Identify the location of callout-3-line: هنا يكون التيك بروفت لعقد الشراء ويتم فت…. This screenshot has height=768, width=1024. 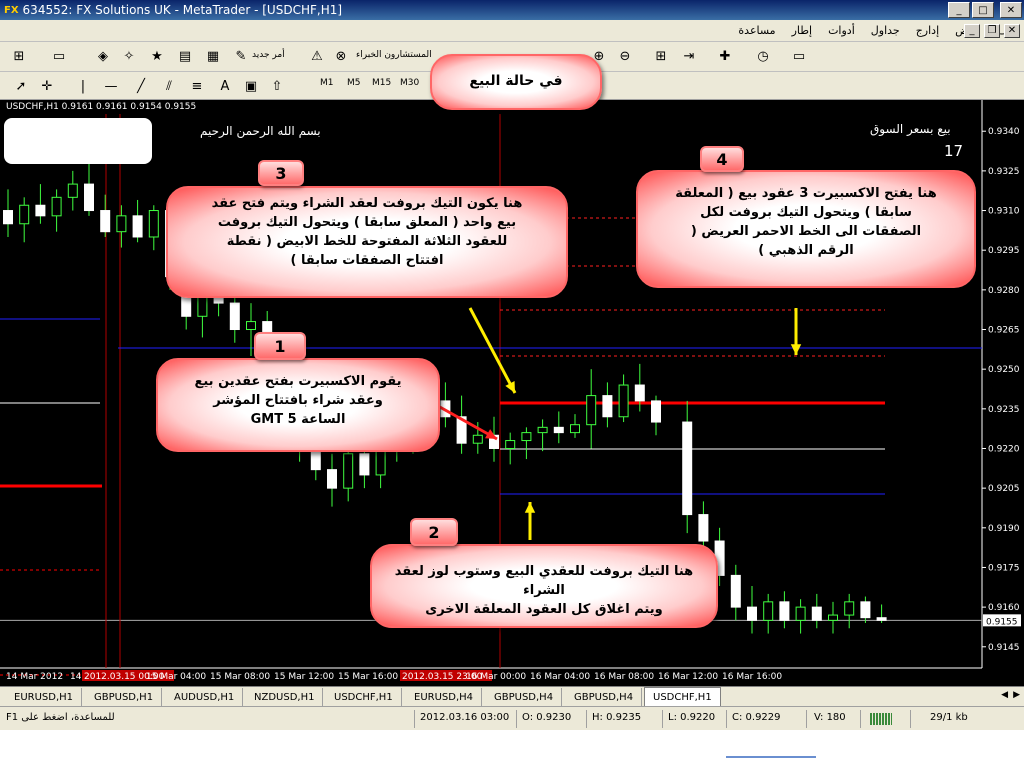
(367, 203).